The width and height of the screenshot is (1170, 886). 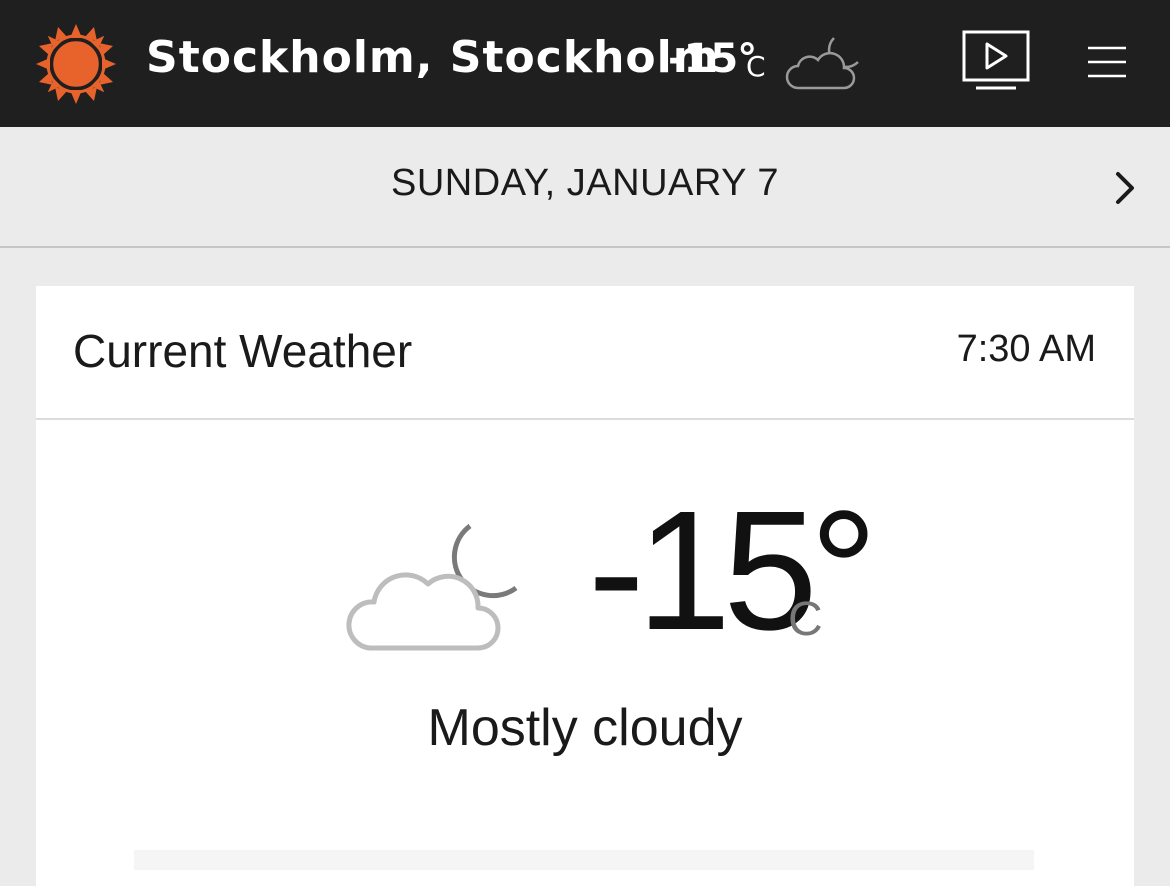 I want to click on card-title: Current Weather, so click(x=243, y=351).